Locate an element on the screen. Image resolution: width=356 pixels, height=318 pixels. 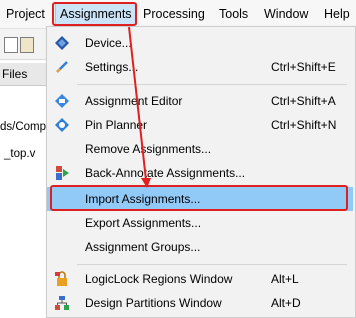
menu-window: Window is located at coordinates (286, 14).